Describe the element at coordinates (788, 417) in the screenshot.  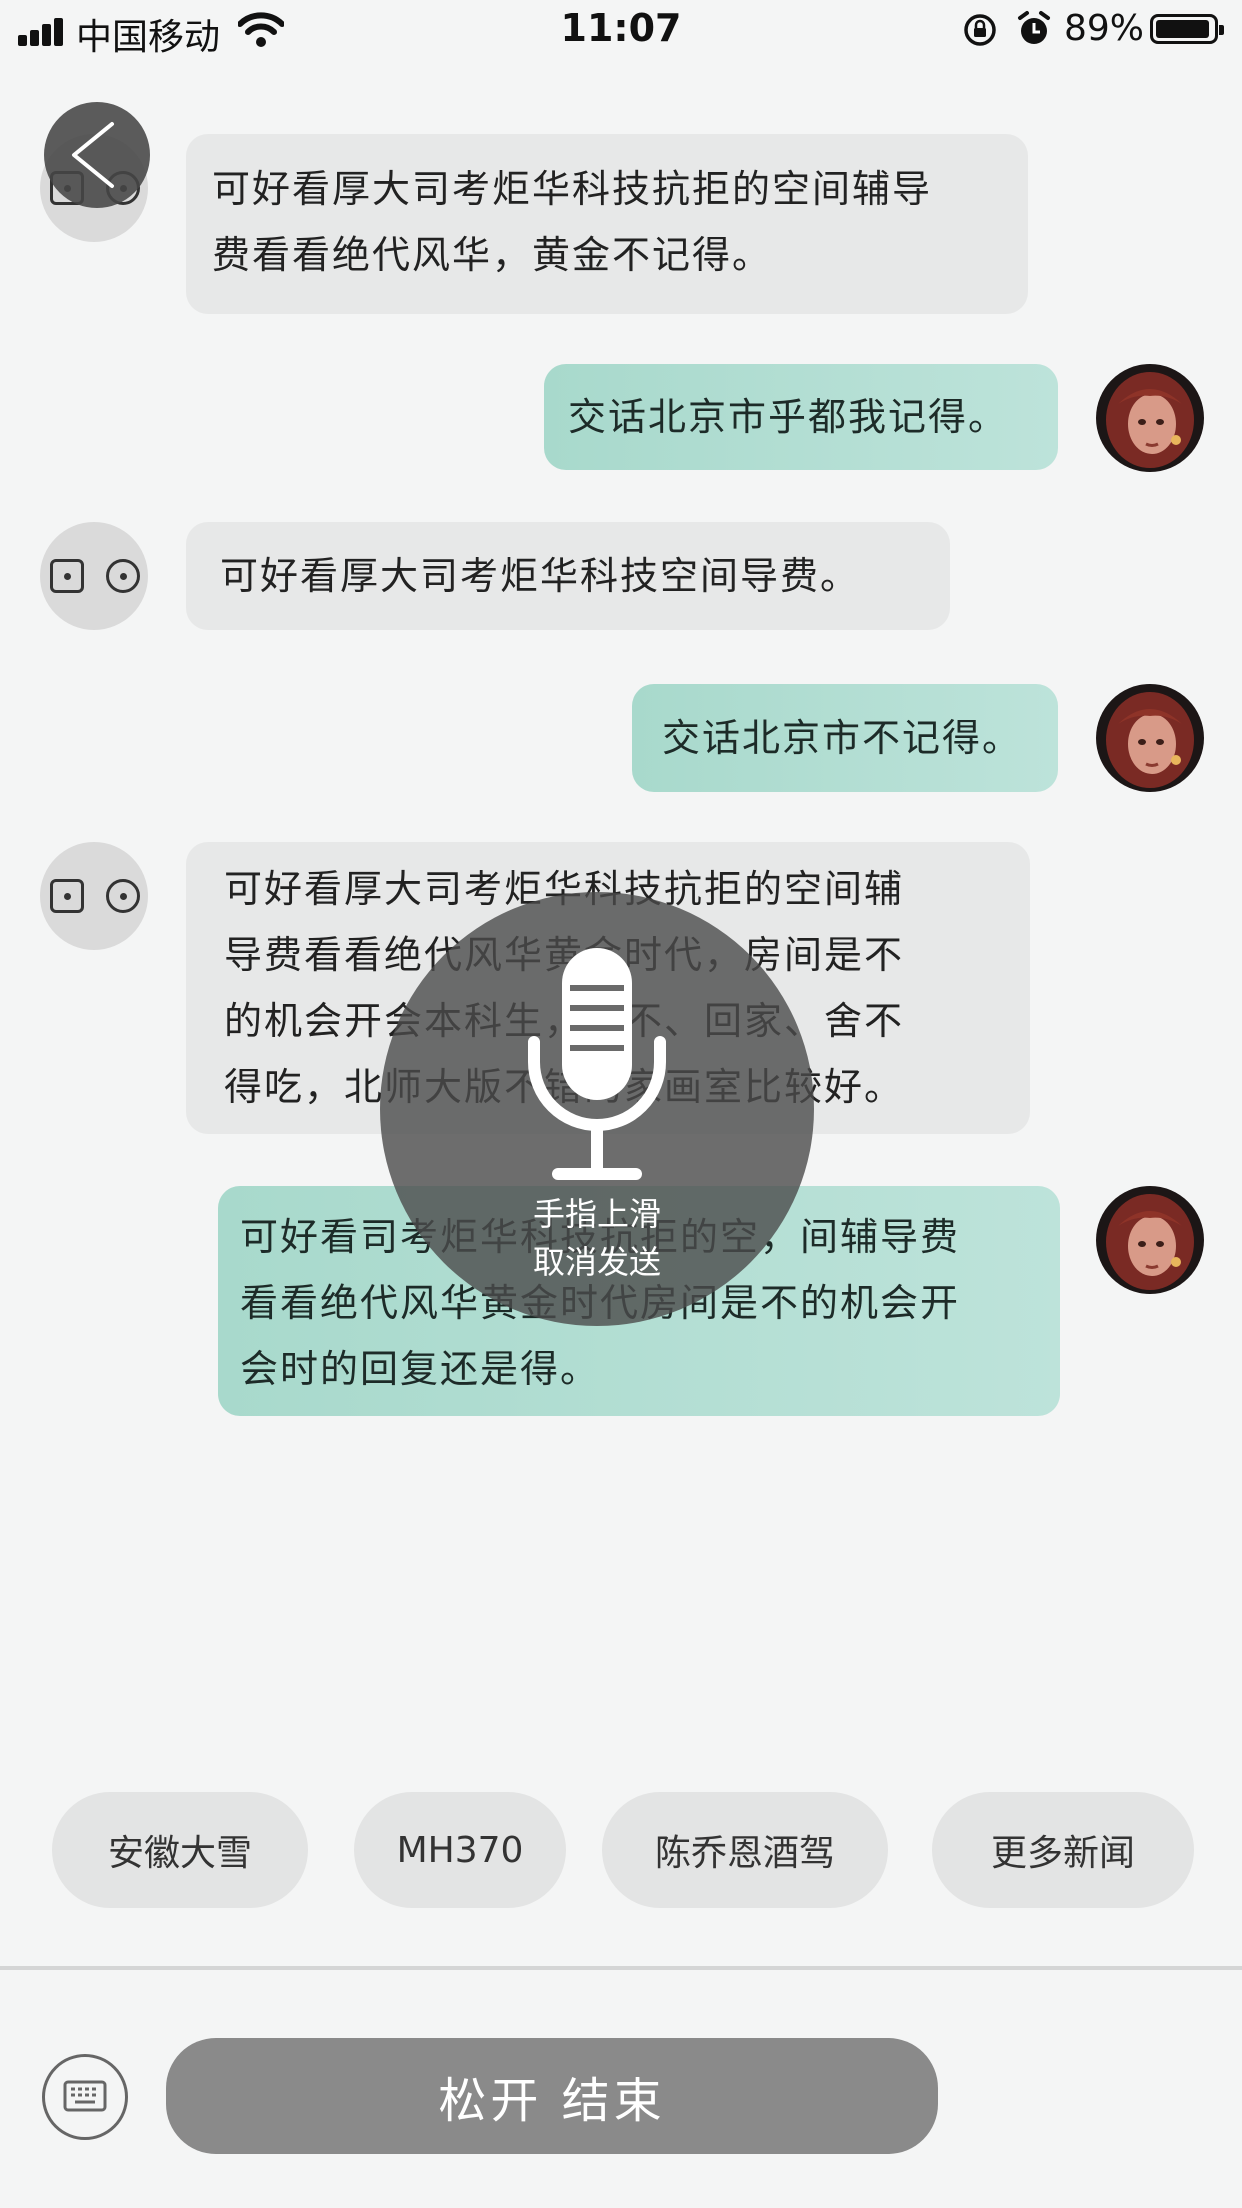
I see `message-line: 交话北京市乎都我记得。` at that location.